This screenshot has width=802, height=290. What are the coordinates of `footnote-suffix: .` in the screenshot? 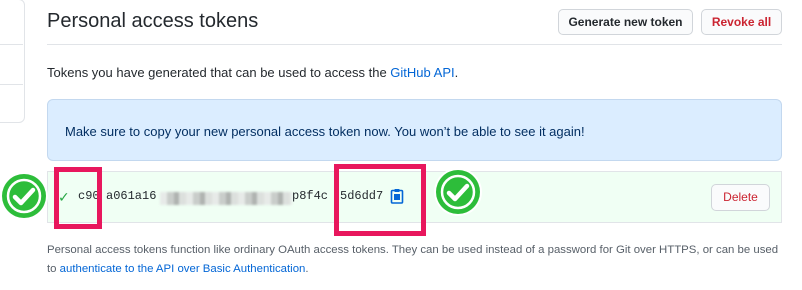 It's located at (307, 269).